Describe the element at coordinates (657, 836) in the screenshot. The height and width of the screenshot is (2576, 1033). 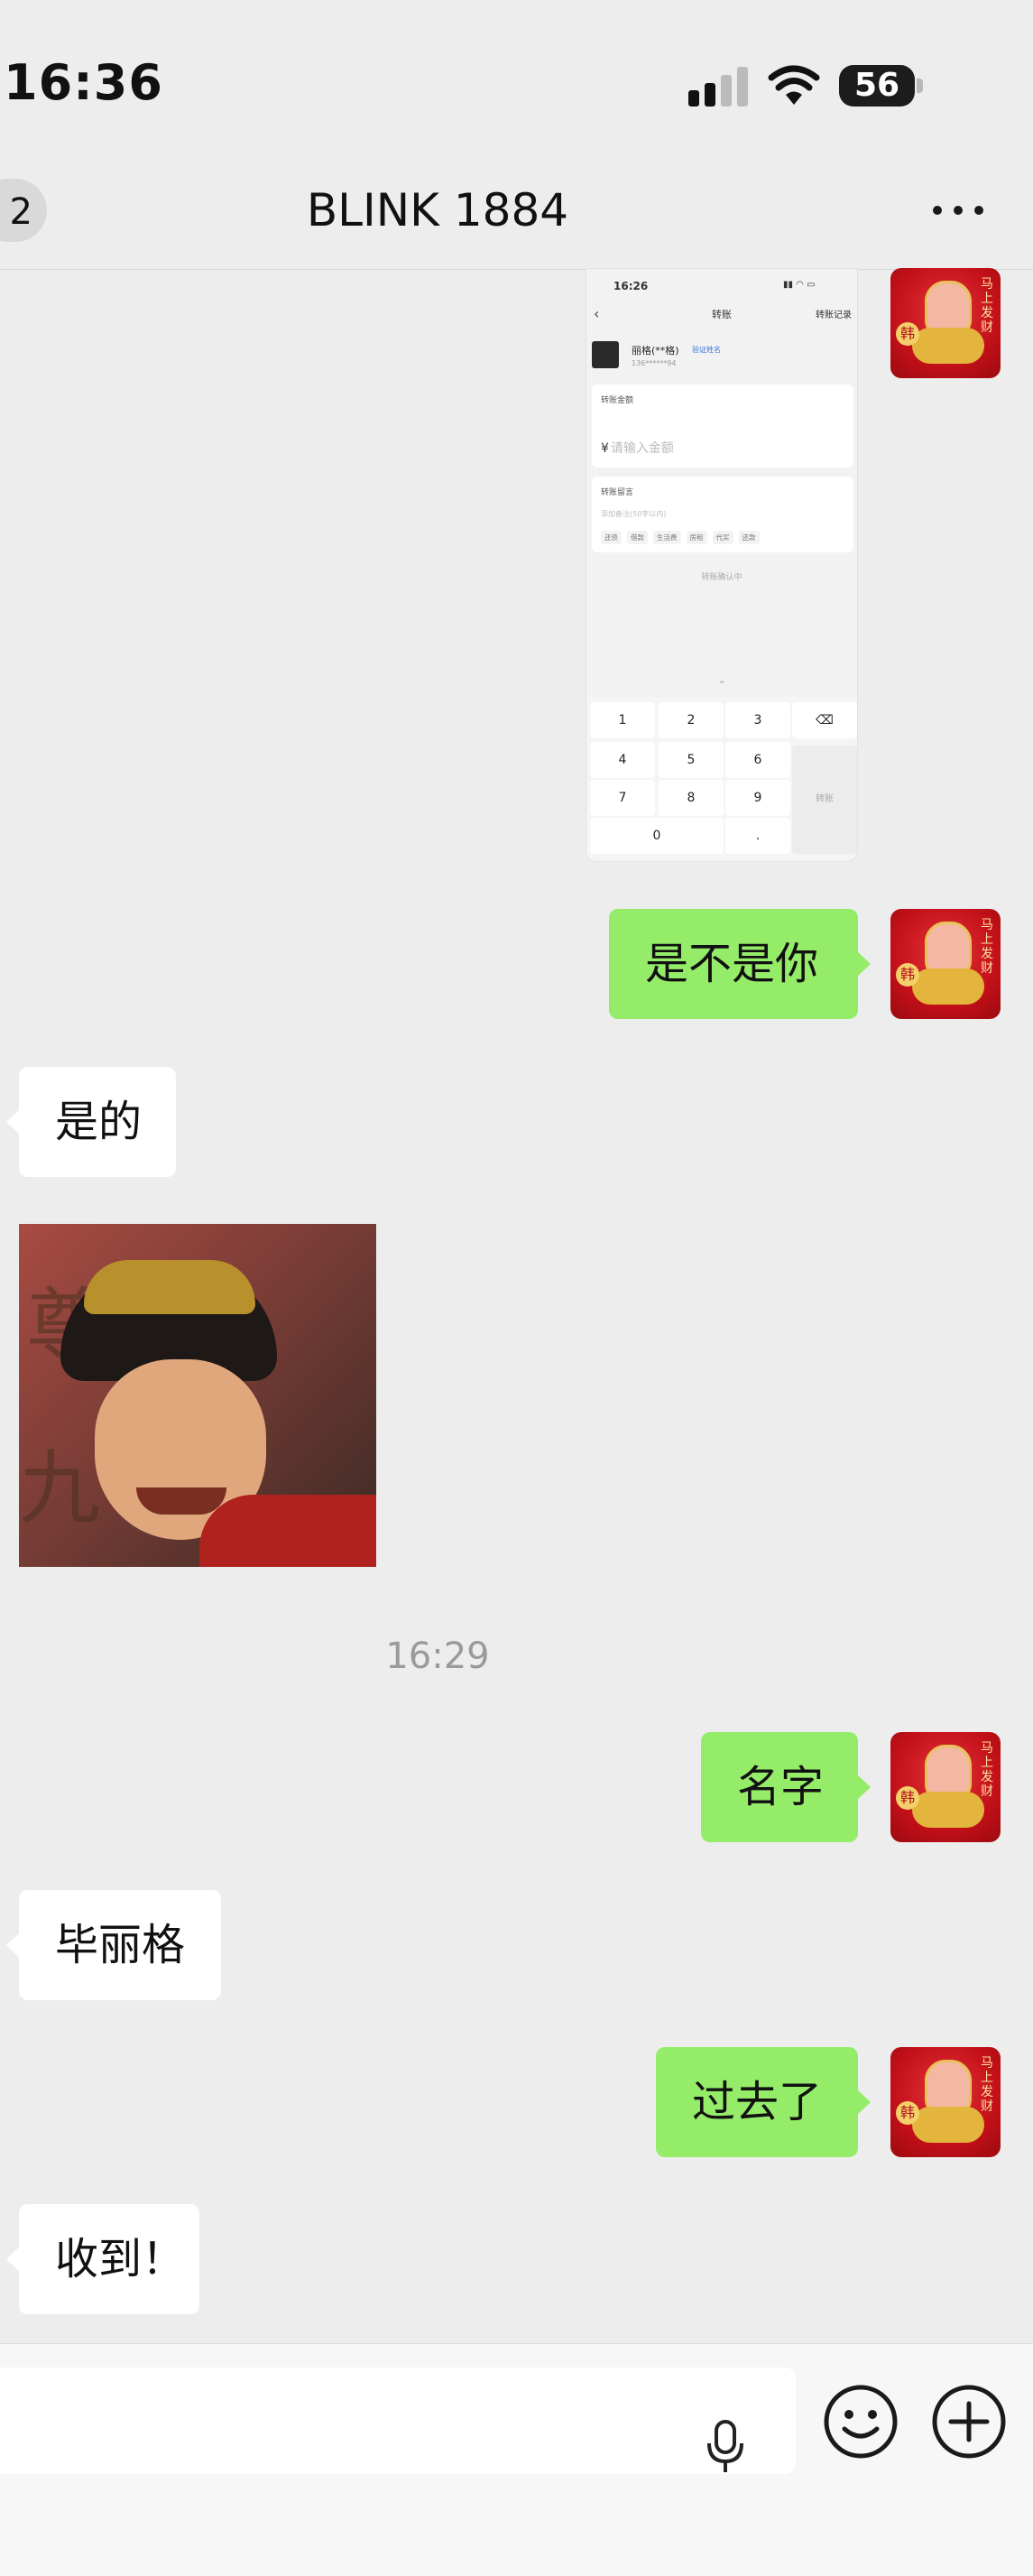
I see `shot-key: 0` at that location.